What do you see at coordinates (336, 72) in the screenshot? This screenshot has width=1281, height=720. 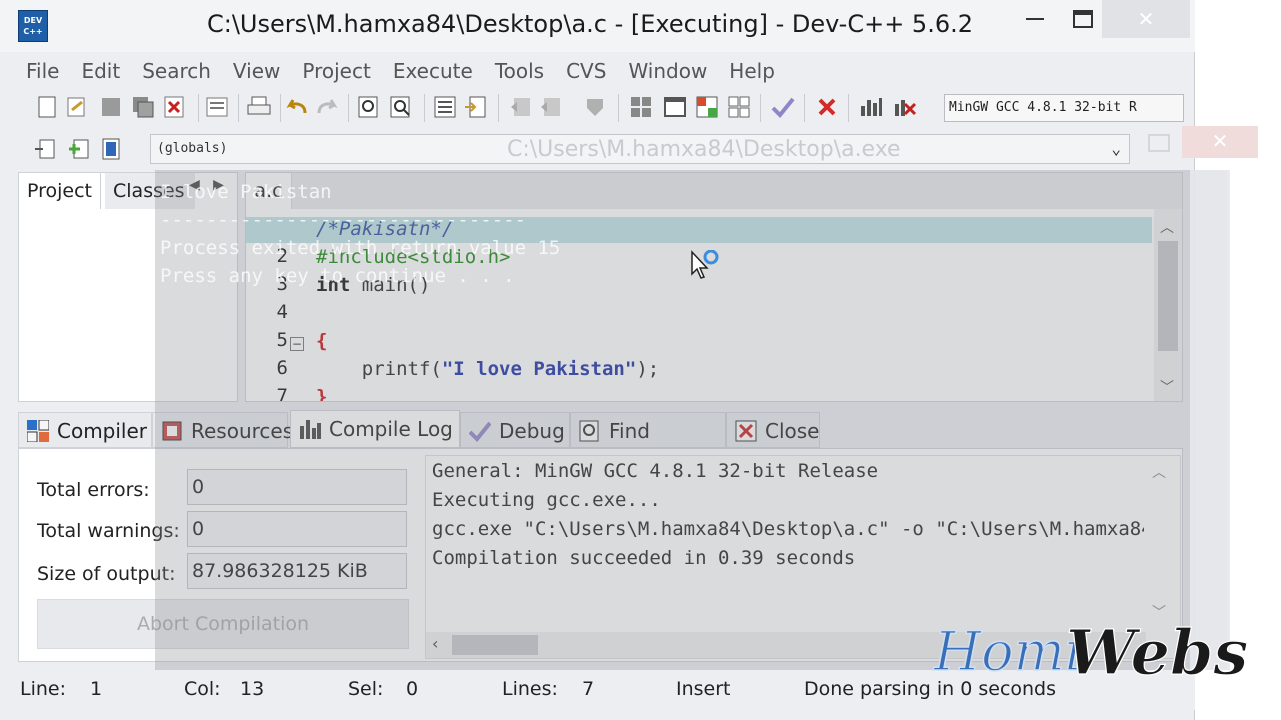 I see `menu-project: Project` at bounding box center [336, 72].